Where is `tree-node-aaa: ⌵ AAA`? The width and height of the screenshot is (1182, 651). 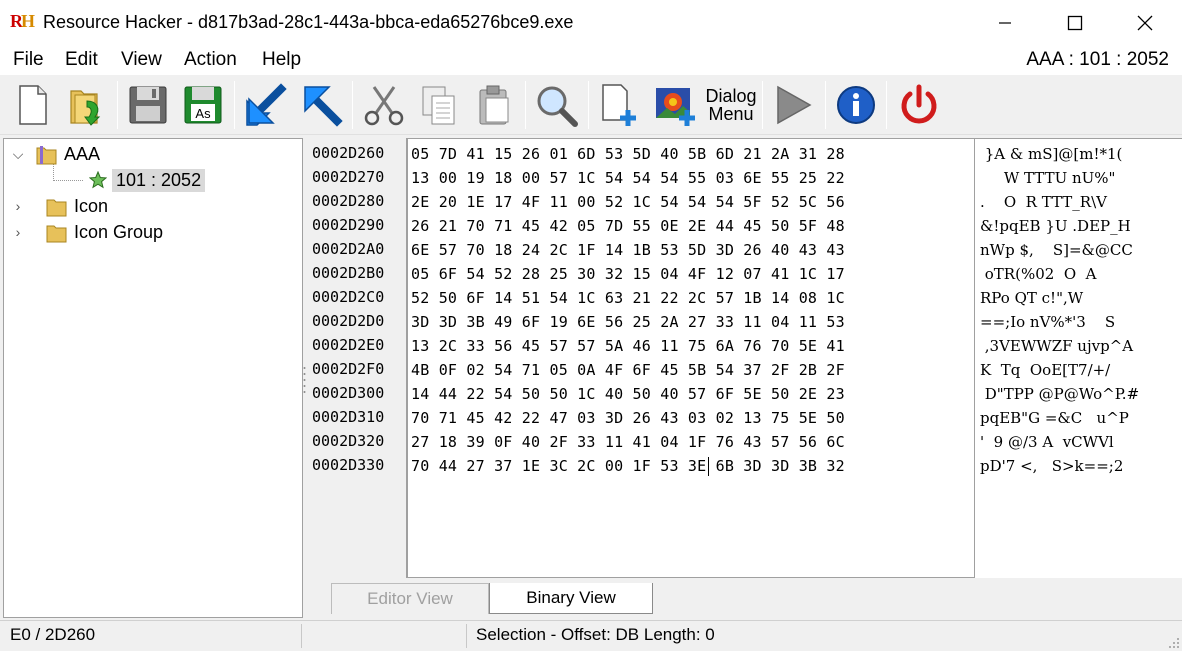 tree-node-aaa: ⌵ AAA is located at coordinates (55, 154).